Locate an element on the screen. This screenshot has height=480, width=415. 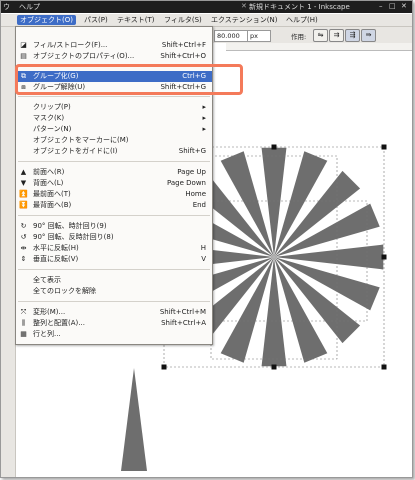
annotation-highlight-box is located at coordinates (129, 79).